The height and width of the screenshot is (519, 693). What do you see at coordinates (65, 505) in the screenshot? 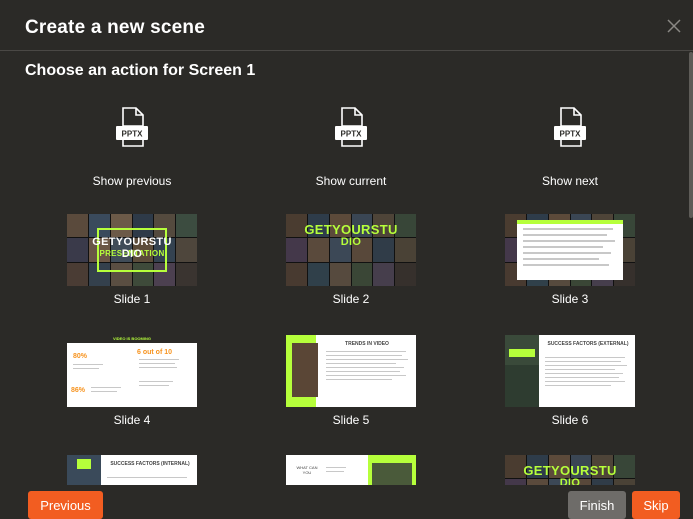
I see `previous-button: Previous` at bounding box center [65, 505].